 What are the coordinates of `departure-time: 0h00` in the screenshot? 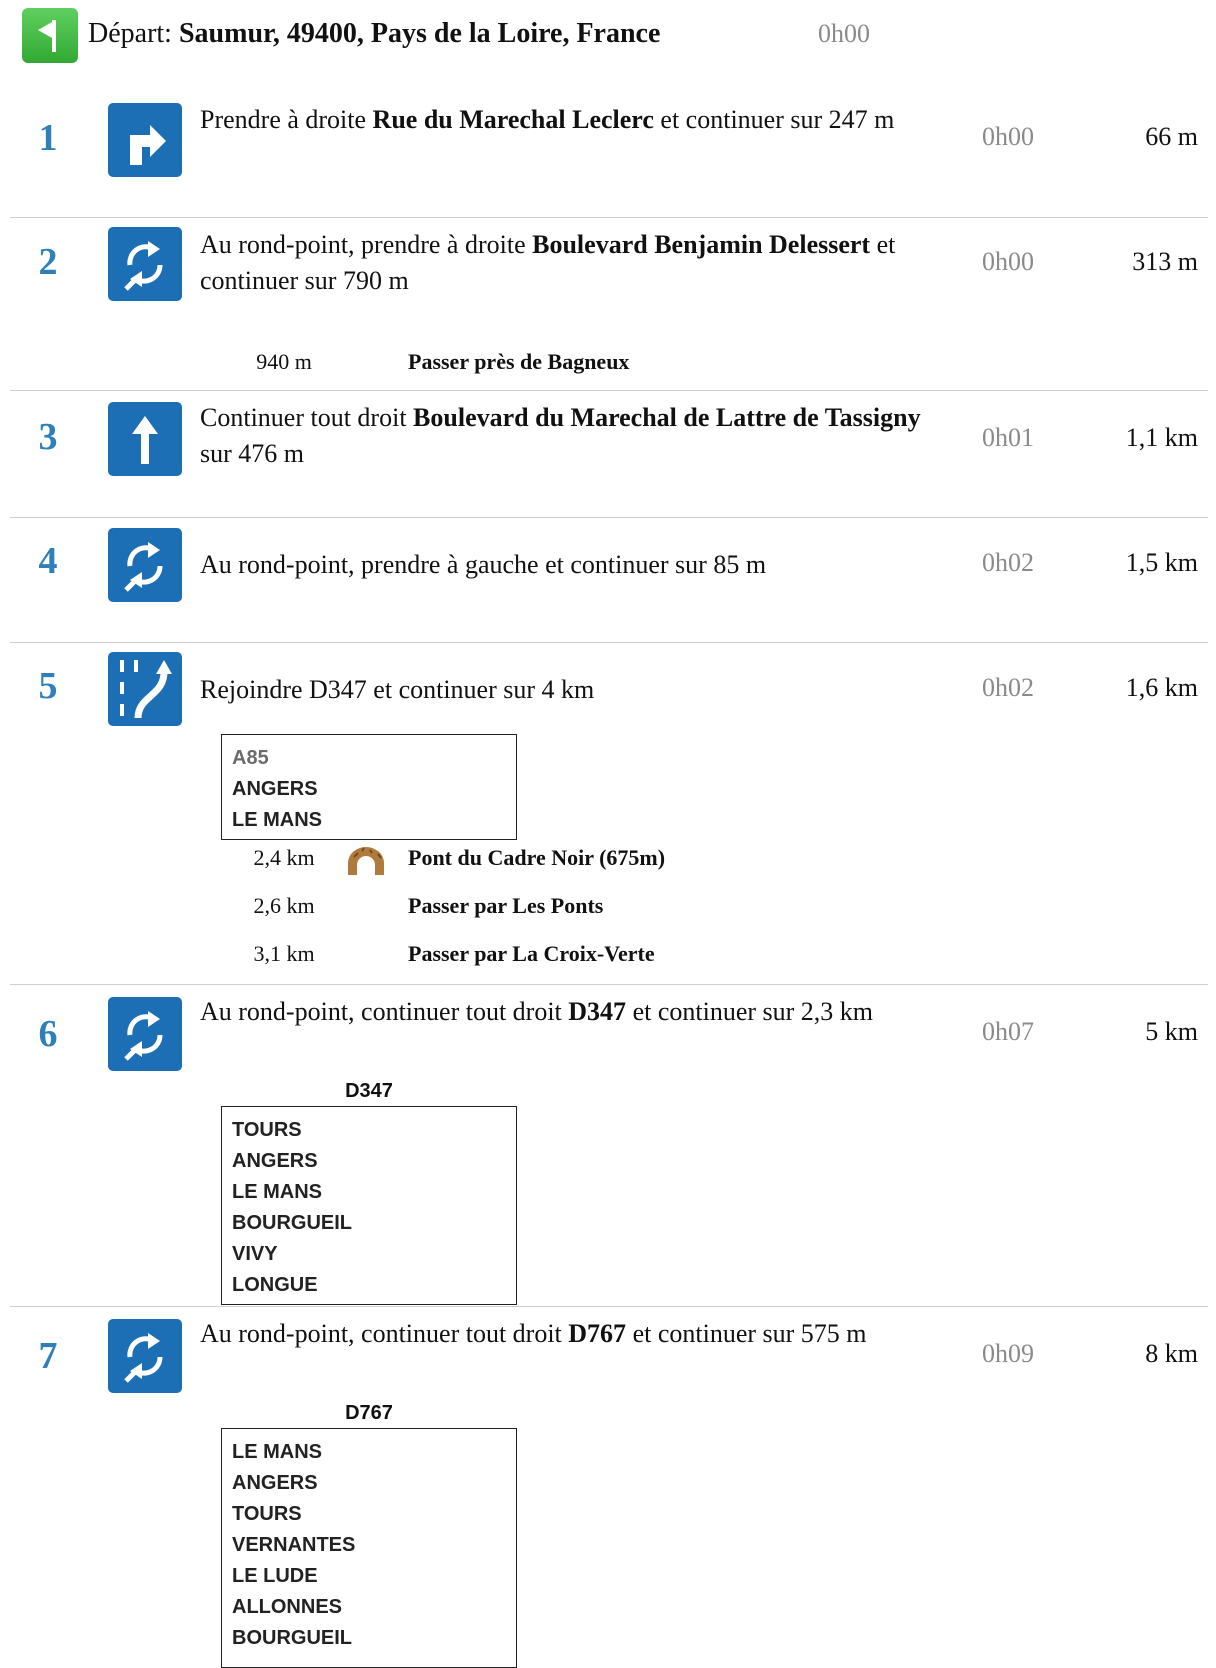 It's located at (844, 33).